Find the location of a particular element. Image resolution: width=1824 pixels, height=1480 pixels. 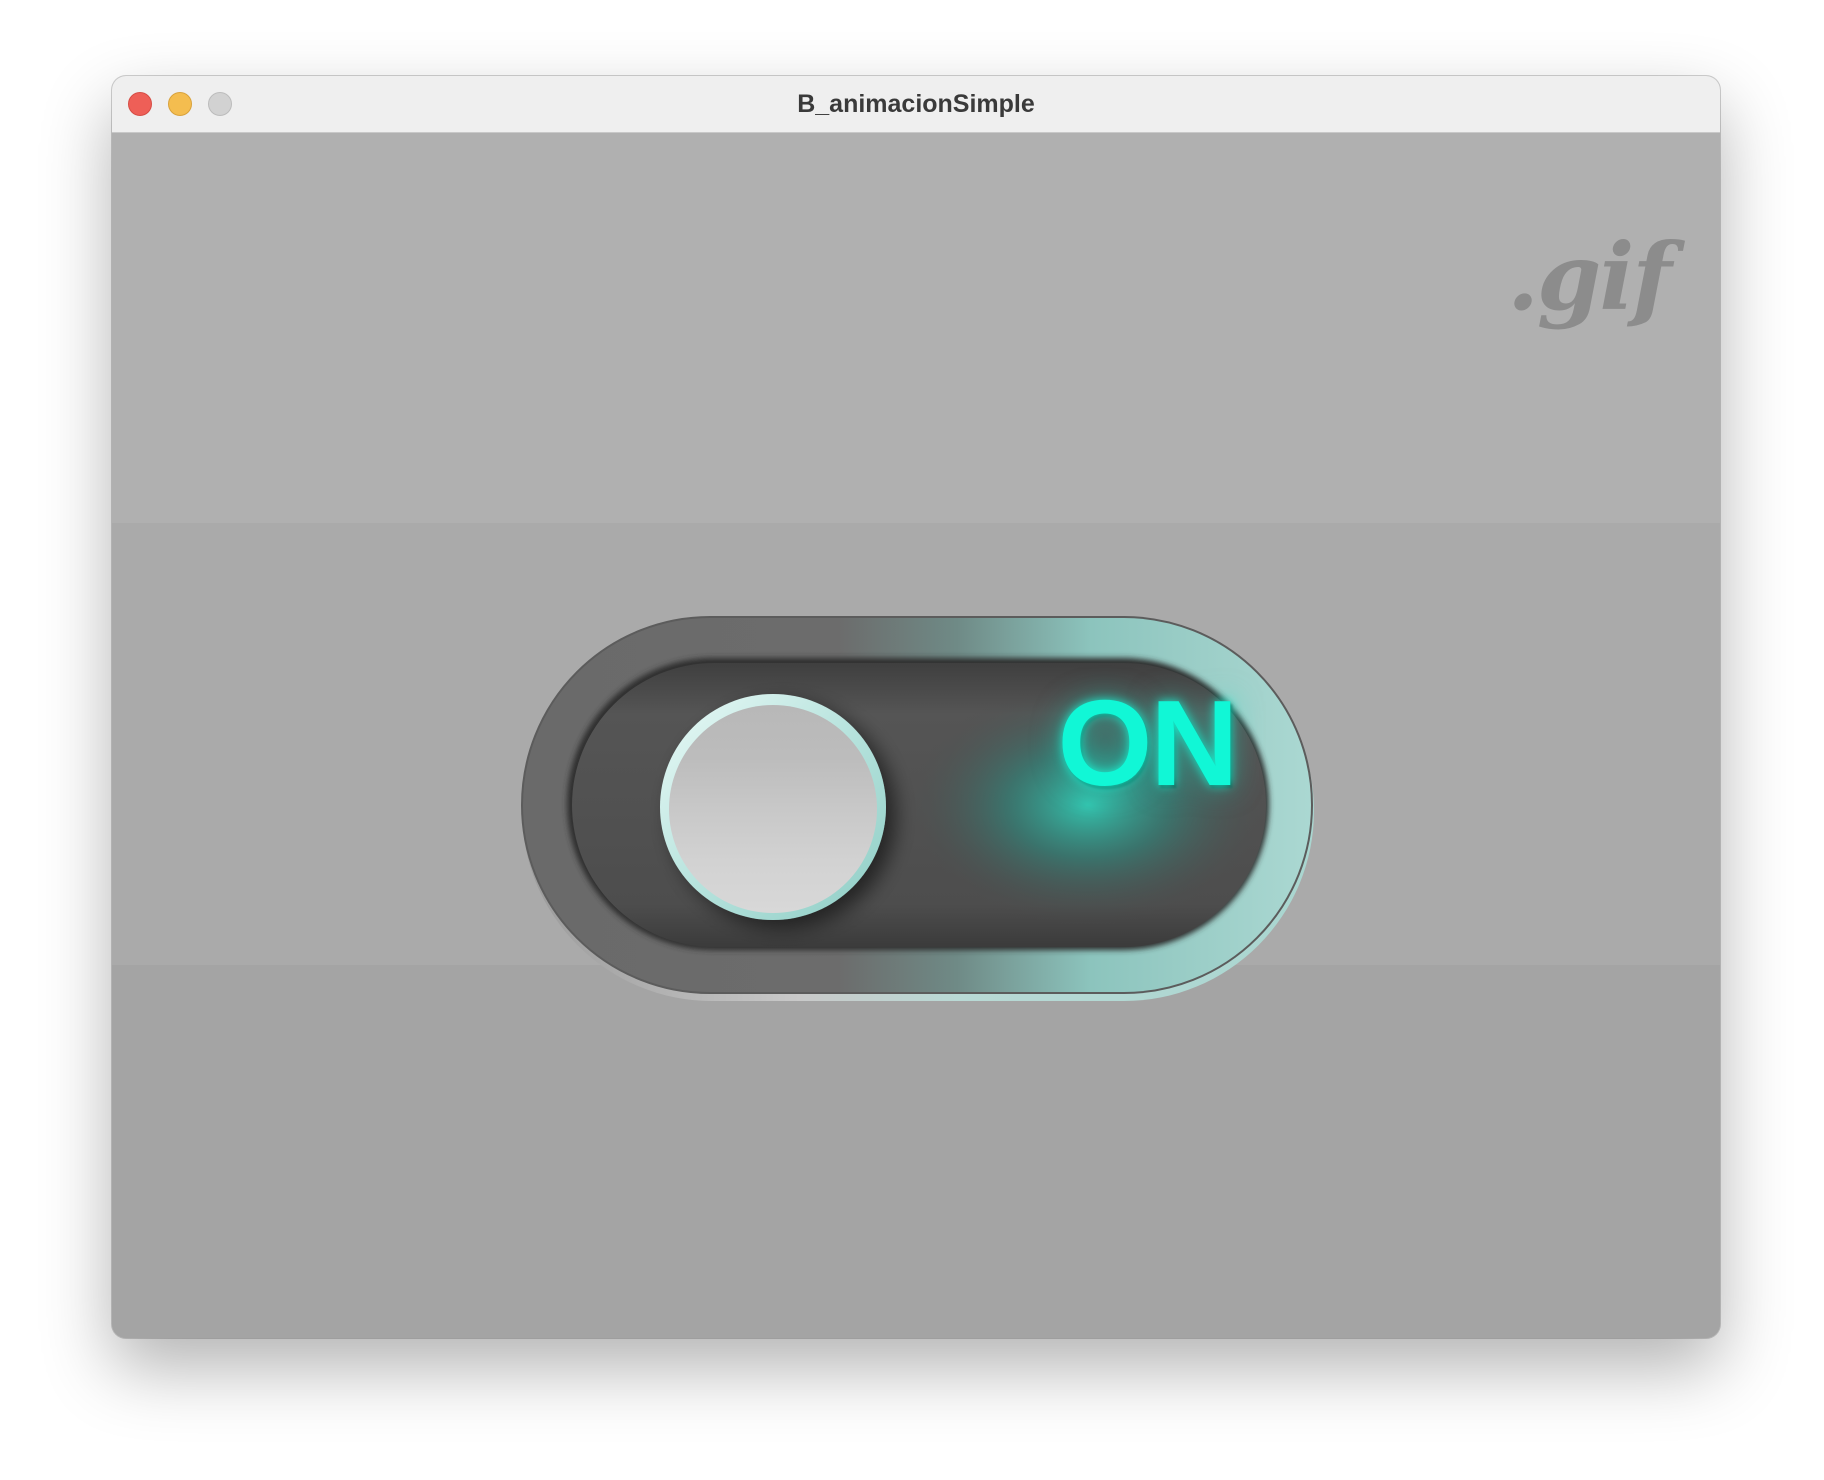

window-title: B_animacionSimple is located at coordinates (916, 104).